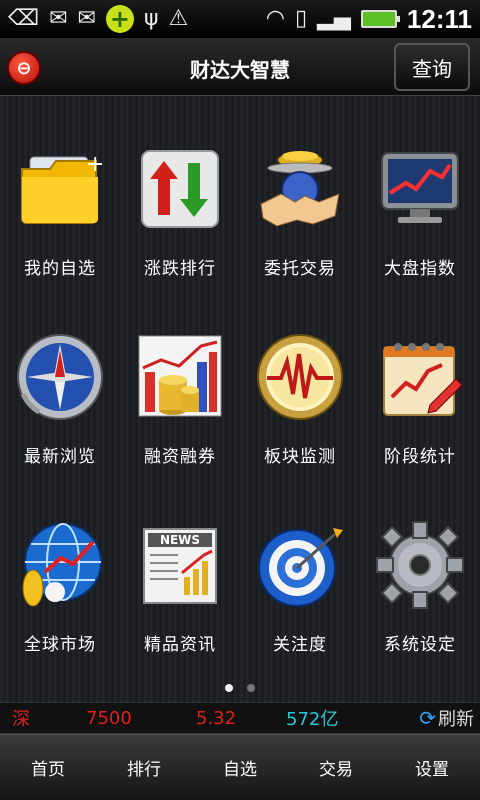 The height and width of the screenshot is (800, 480). Describe the element at coordinates (60, 269) in the screenshot. I see `grid-item-label: 我的自选` at that location.